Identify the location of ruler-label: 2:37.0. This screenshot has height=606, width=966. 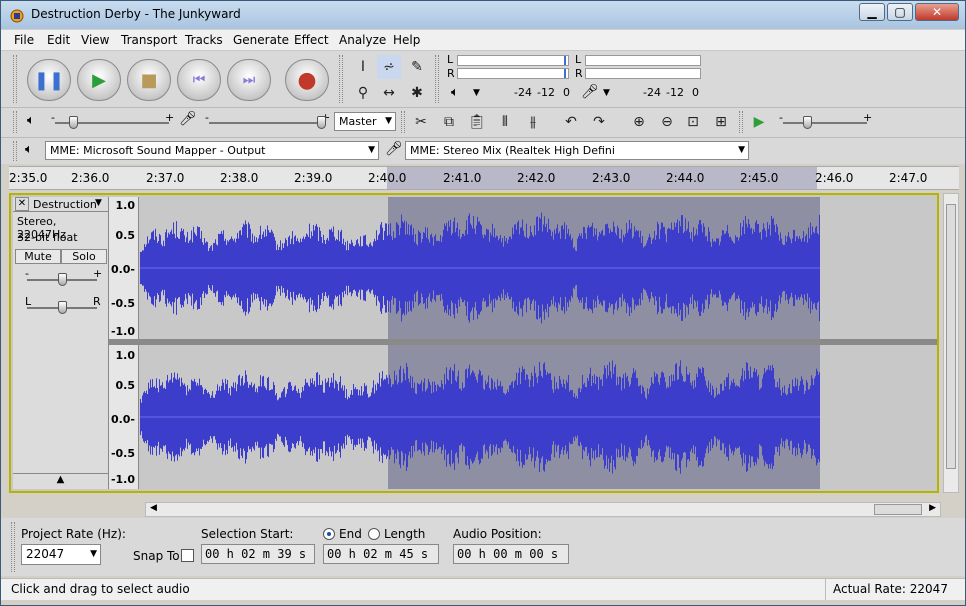
(165, 178).